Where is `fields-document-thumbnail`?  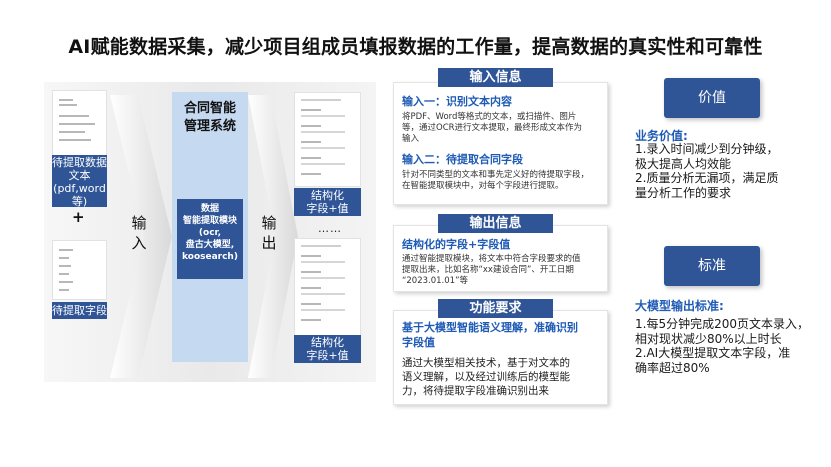
fields-document-thumbnail is located at coordinates (79, 270).